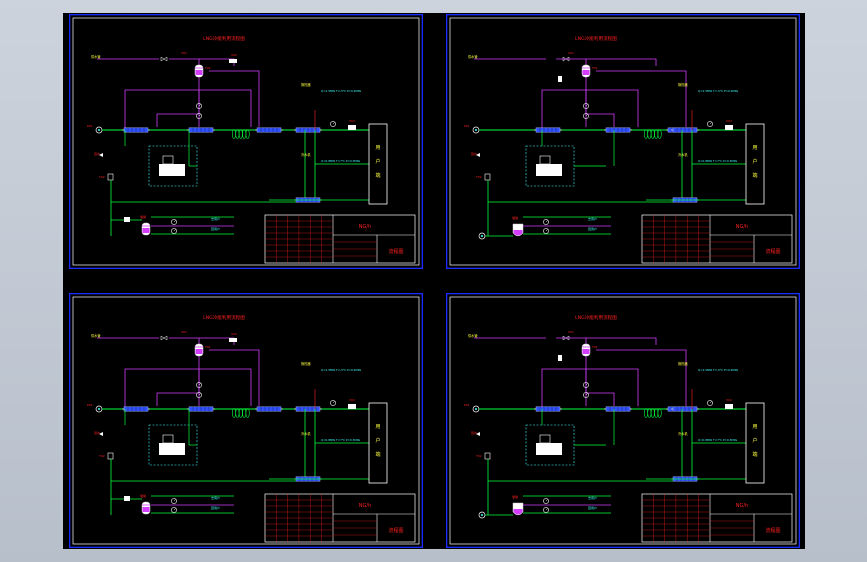 The width and height of the screenshot is (867, 562). I want to click on valve-tag: V02, so click(234, 334).